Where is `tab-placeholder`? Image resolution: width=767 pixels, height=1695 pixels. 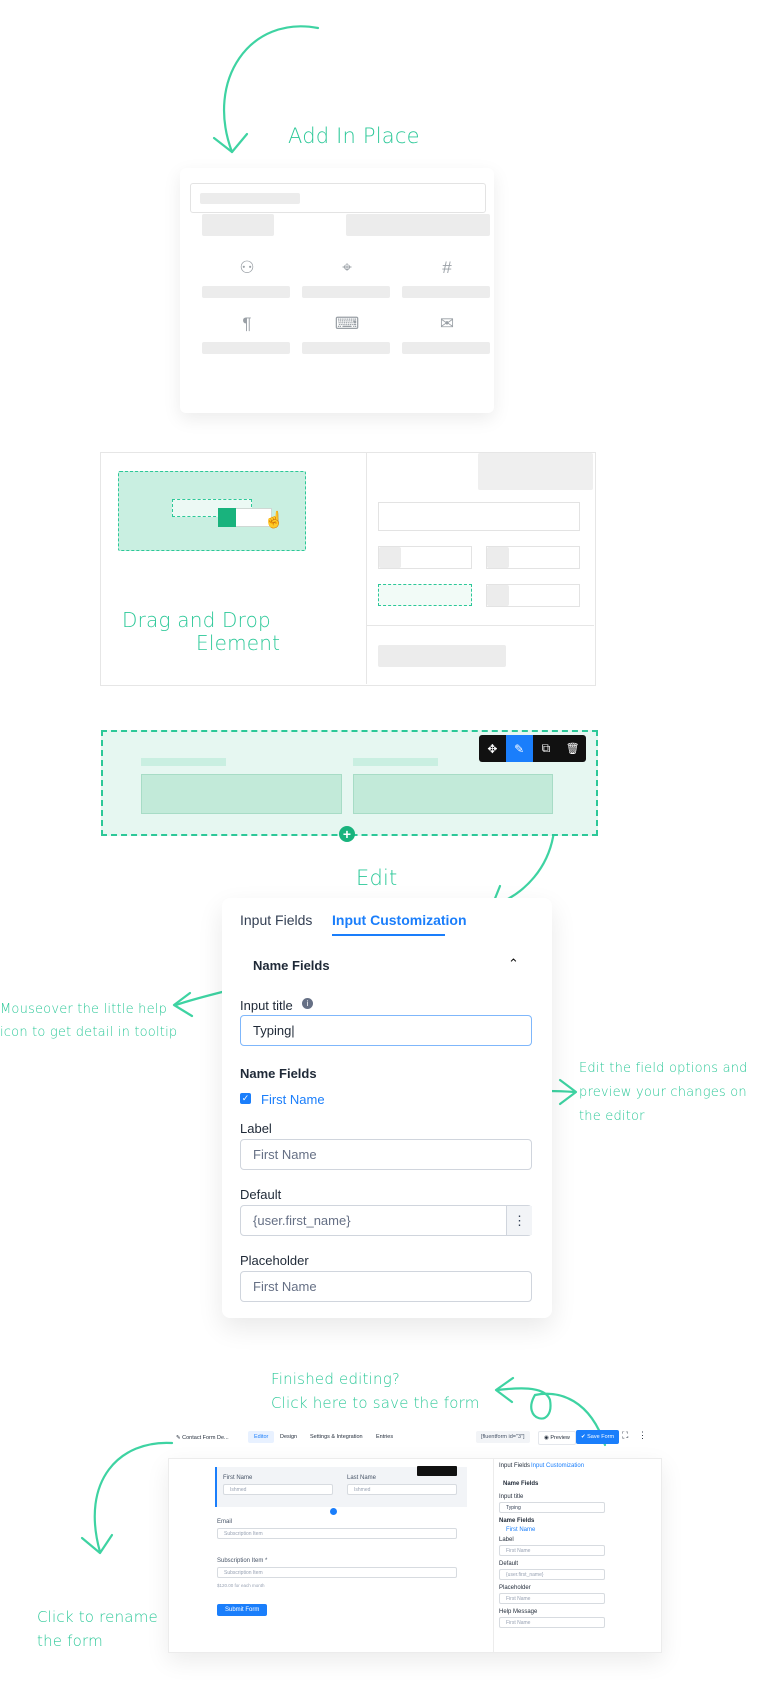 tab-placeholder is located at coordinates (535, 471).